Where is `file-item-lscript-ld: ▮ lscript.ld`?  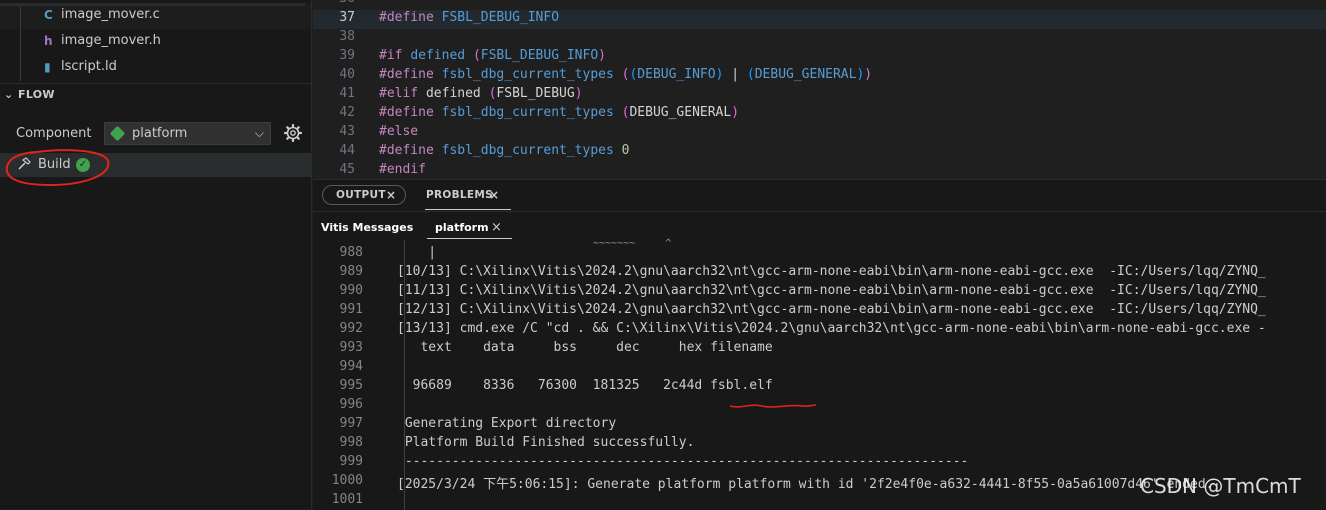
file-item-lscript-ld: ▮ lscript.ld is located at coordinates (155, 68).